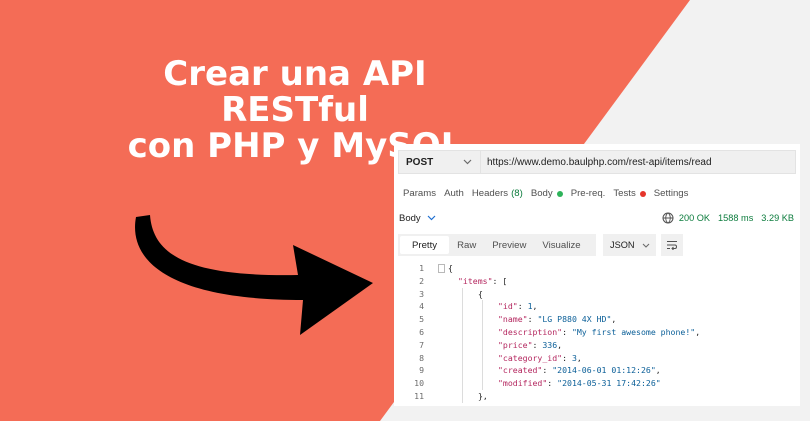 This screenshot has height=421, width=810. Describe the element at coordinates (561, 245) in the screenshot. I see `tab-visualize: Visualize` at that location.